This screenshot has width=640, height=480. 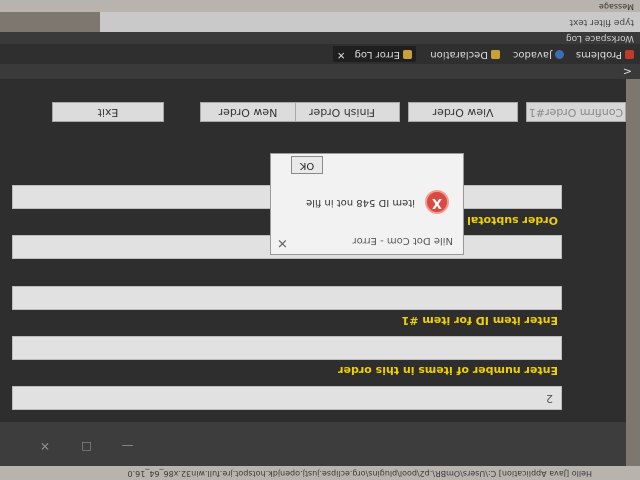 What do you see at coordinates (282, 242) in the screenshot?
I see `dialog-close-icon: ✕` at bounding box center [282, 242].